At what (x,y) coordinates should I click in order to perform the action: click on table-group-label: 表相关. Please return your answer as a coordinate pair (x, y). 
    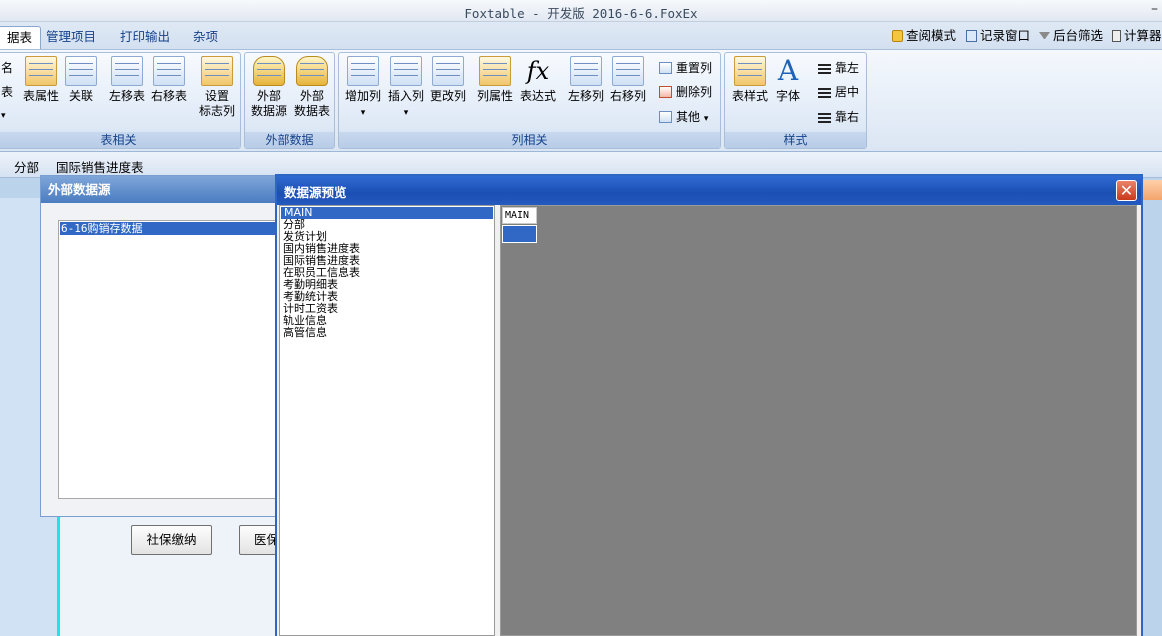
    Looking at the image, I should click on (120, 140).